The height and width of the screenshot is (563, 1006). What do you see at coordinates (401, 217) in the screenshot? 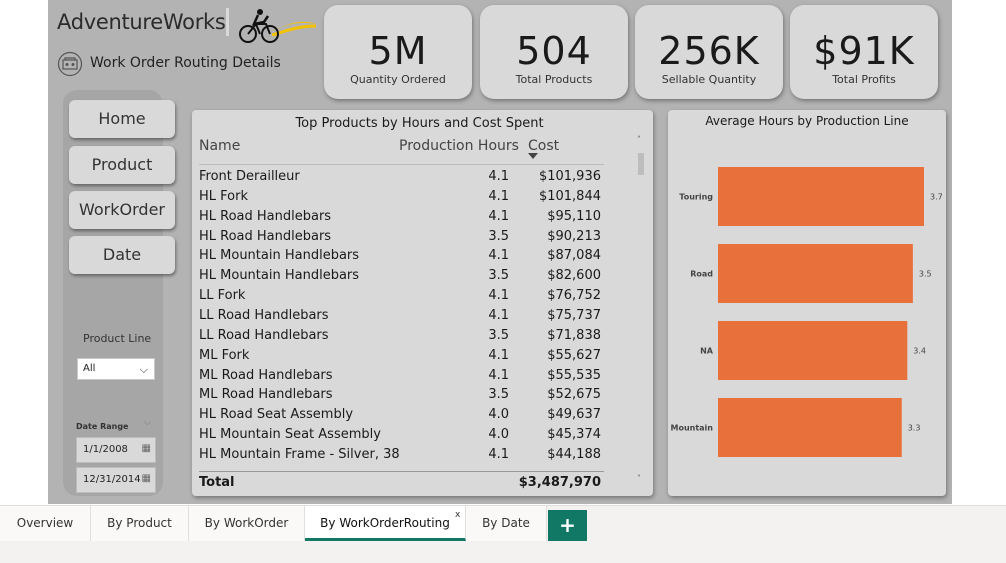
I see `table-row: HL Road Handlebars 4.1 $95,110` at bounding box center [401, 217].